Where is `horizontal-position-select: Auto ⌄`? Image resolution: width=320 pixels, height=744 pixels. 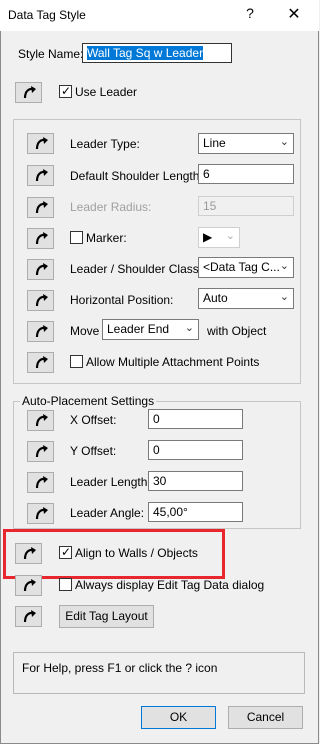 horizontal-position-select: Auto ⌄ is located at coordinates (246, 298).